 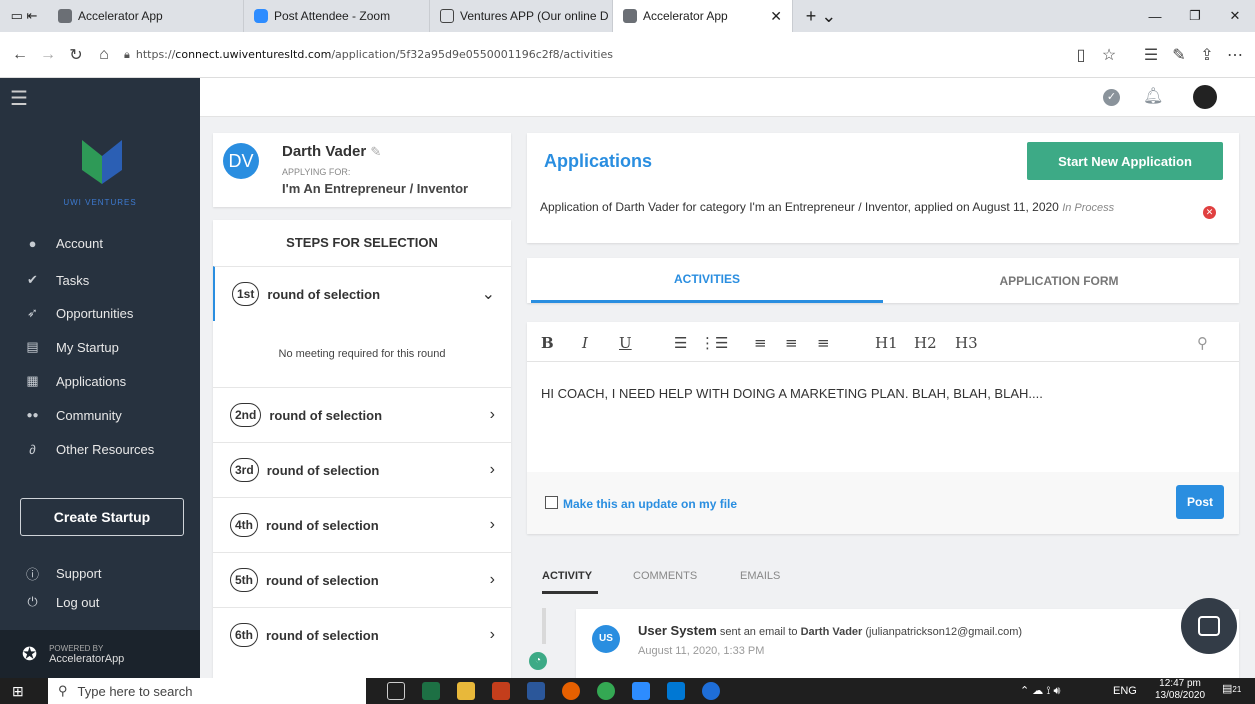 What do you see at coordinates (538, 661) in the screenshot?
I see `comment-bubble-icon: ◔` at bounding box center [538, 661].